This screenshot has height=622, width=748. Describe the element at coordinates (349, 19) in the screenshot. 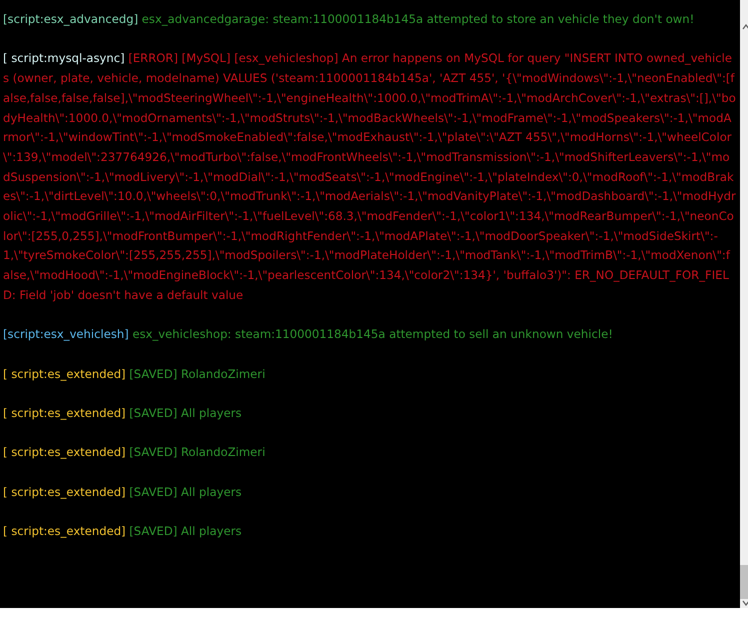

I see `log-line: [script:esx_advancedg] esx_advancedgarage: steam:1100001184b145a attempted to store an vehicle they don't own!` at that location.